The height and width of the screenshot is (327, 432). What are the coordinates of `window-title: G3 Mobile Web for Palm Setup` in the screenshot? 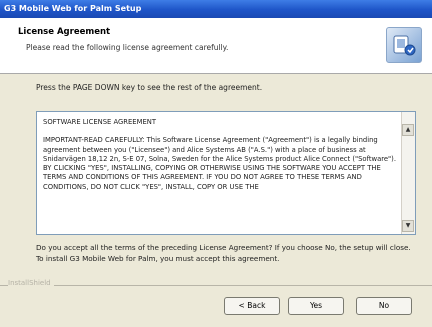 It's located at (216, 9).